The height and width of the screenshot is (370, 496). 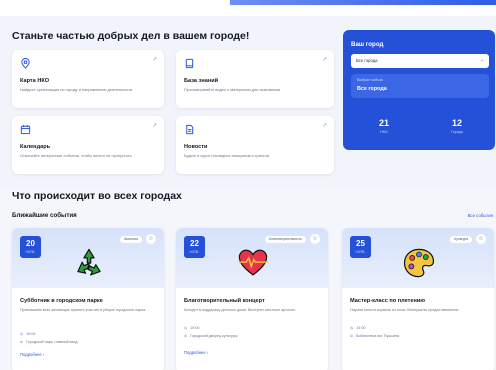 What do you see at coordinates (35, 81) in the screenshot?
I see `card-title: Карта НКО` at bounding box center [35, 81].